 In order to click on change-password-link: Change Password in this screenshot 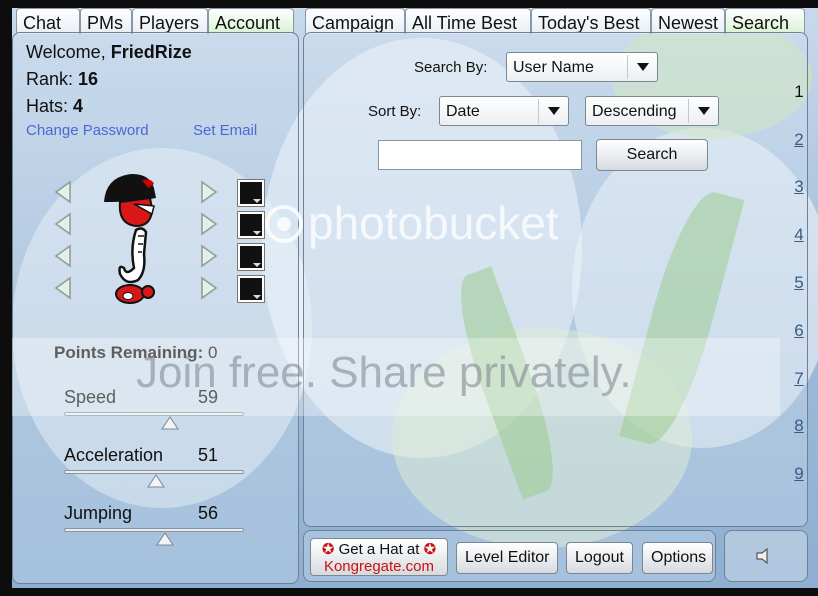, I will do `click(87, 130)`.